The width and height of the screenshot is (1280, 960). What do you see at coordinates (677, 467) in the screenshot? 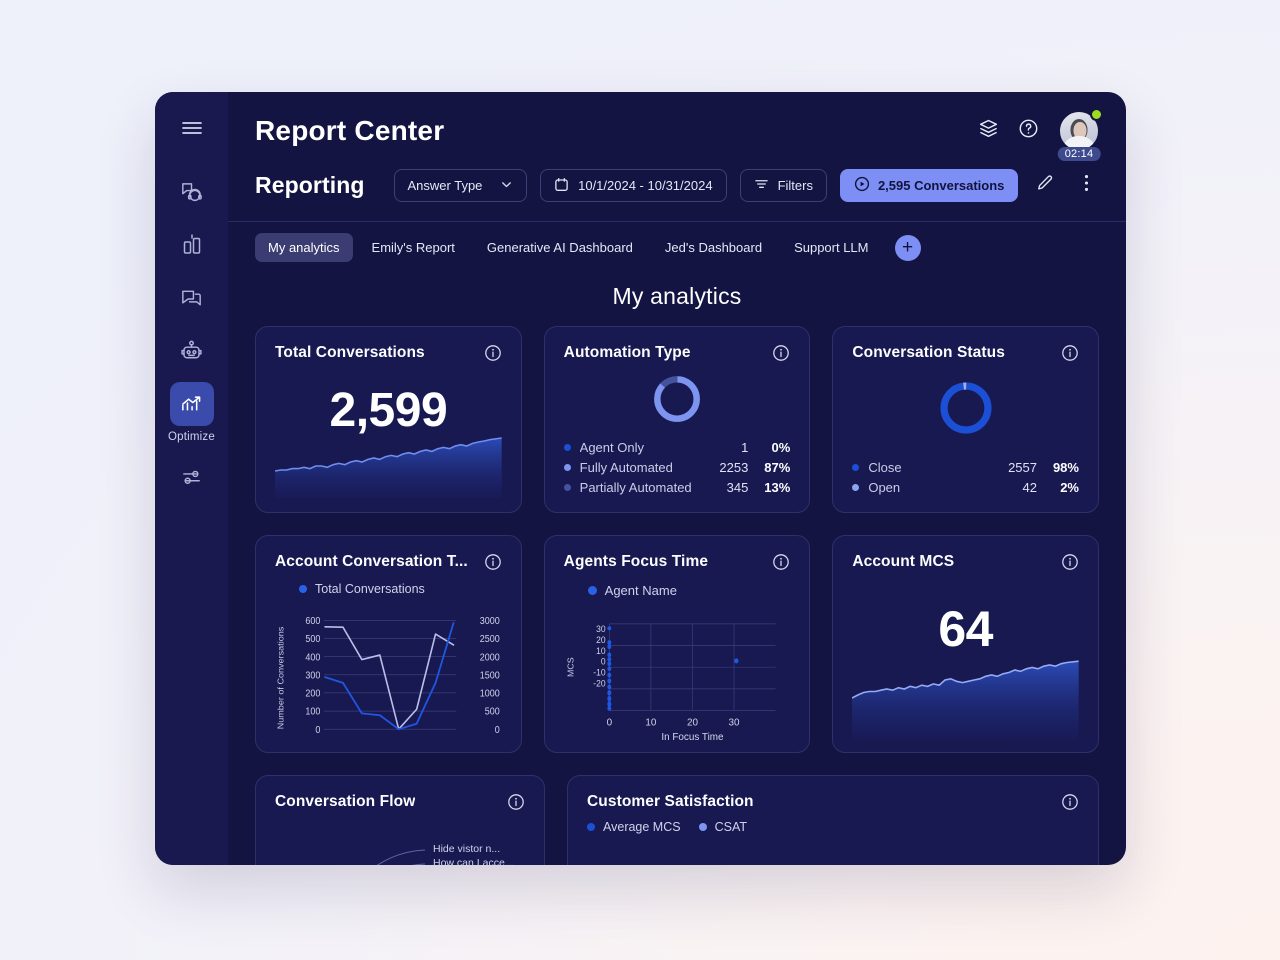
I see `automation-type-legend: Agent Only 1 0% Fully Automated 2253 87%` at bounding box center [677, 467].